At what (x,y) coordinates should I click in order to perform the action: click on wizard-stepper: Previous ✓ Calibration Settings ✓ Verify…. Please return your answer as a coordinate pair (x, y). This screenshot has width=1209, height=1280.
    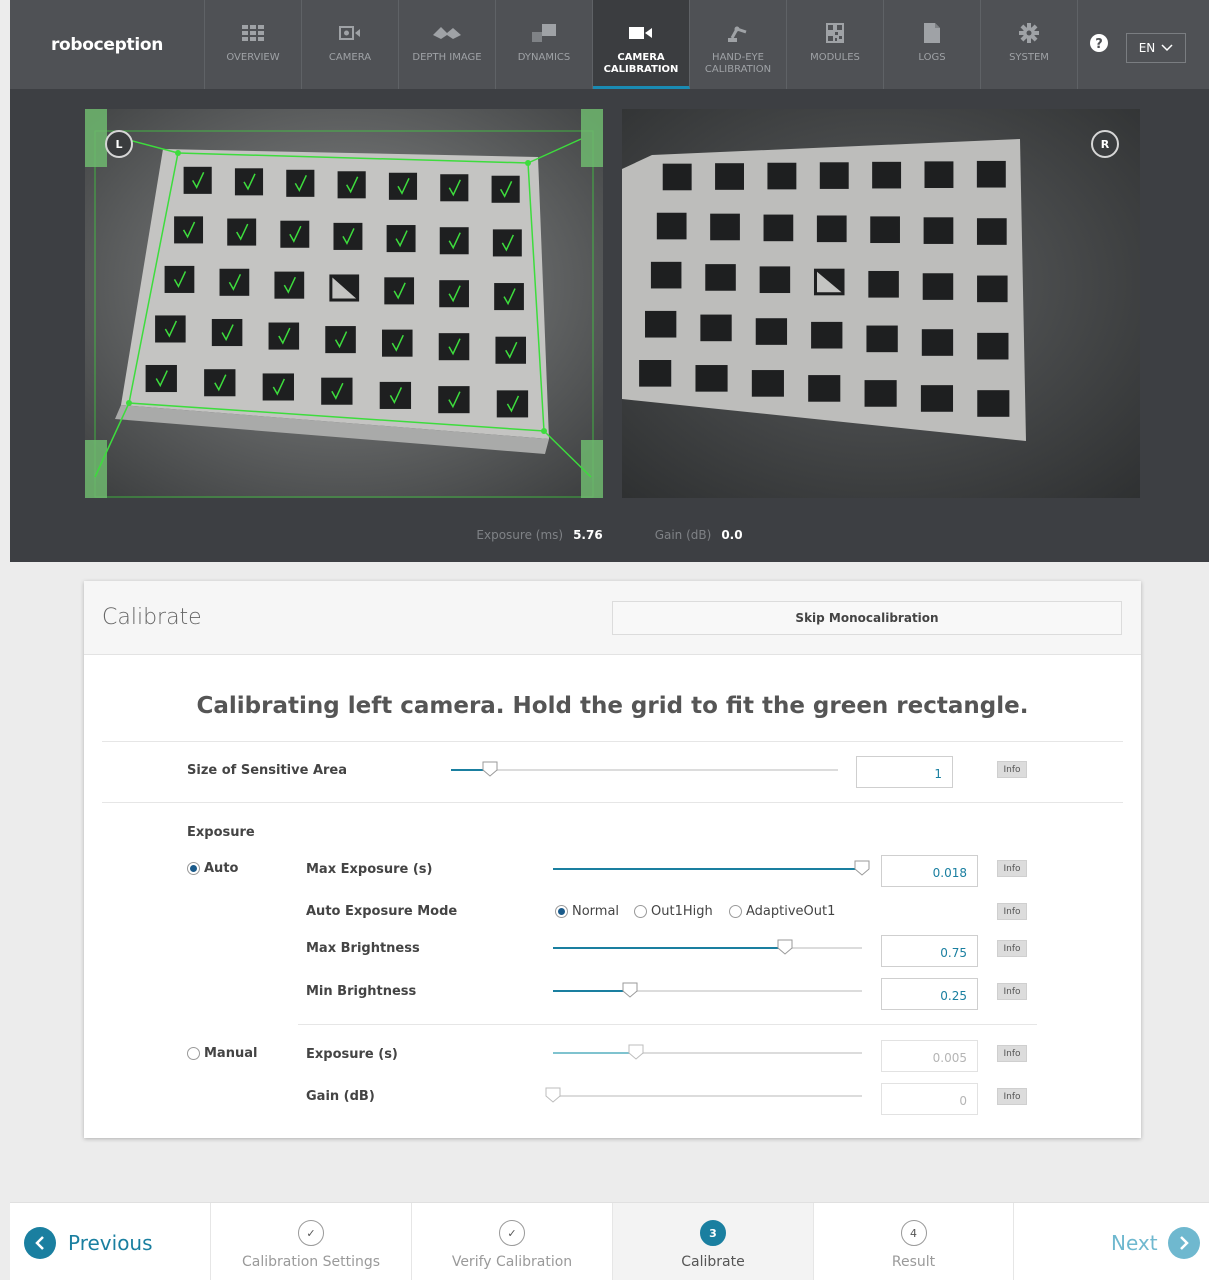
    Looking at the image, I should click on (609, 1241).